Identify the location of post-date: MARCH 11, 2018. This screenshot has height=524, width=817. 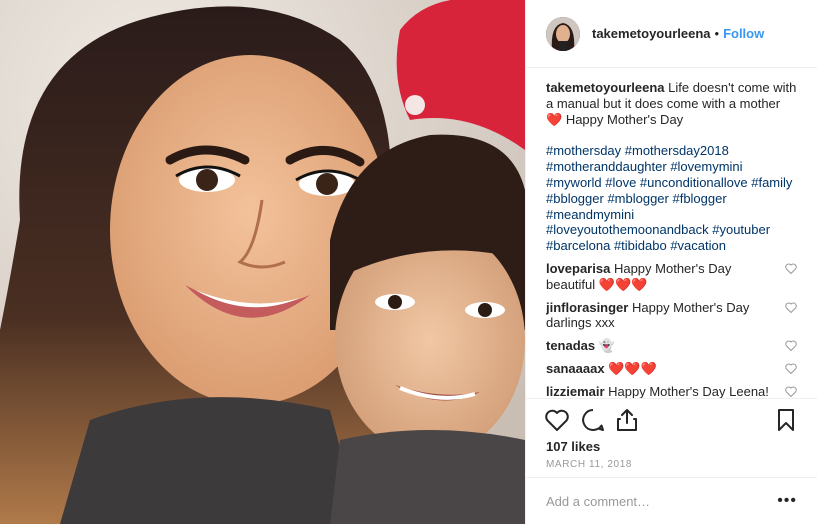
(589, 464).